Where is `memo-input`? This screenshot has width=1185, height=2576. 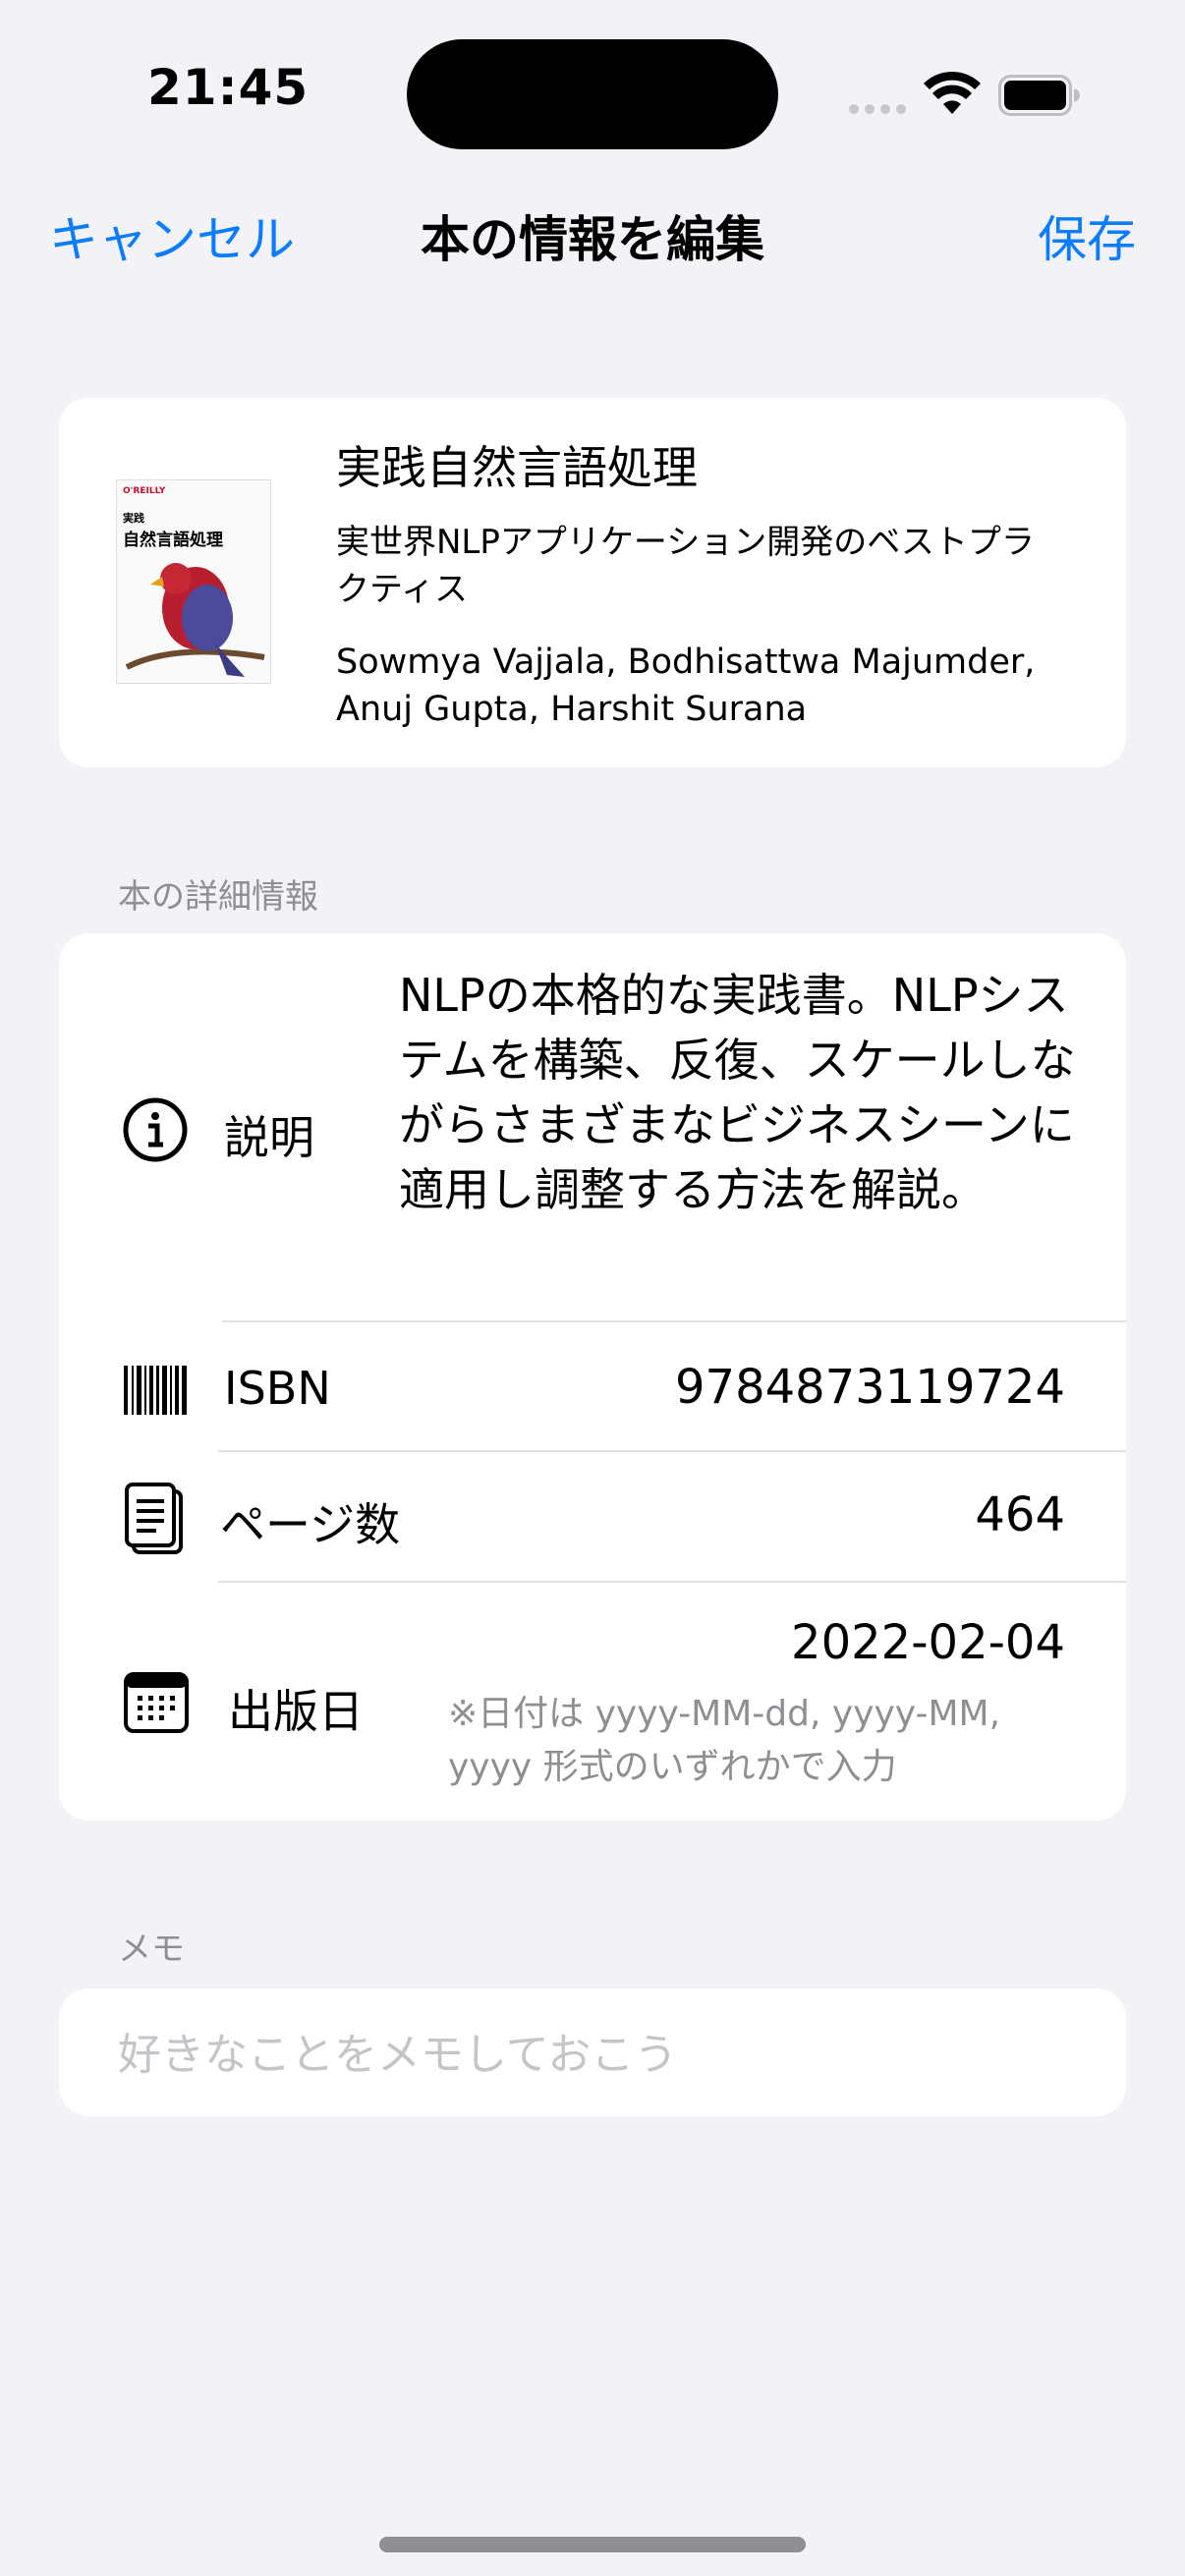 memo-input is located at coordinates (600, 2054).